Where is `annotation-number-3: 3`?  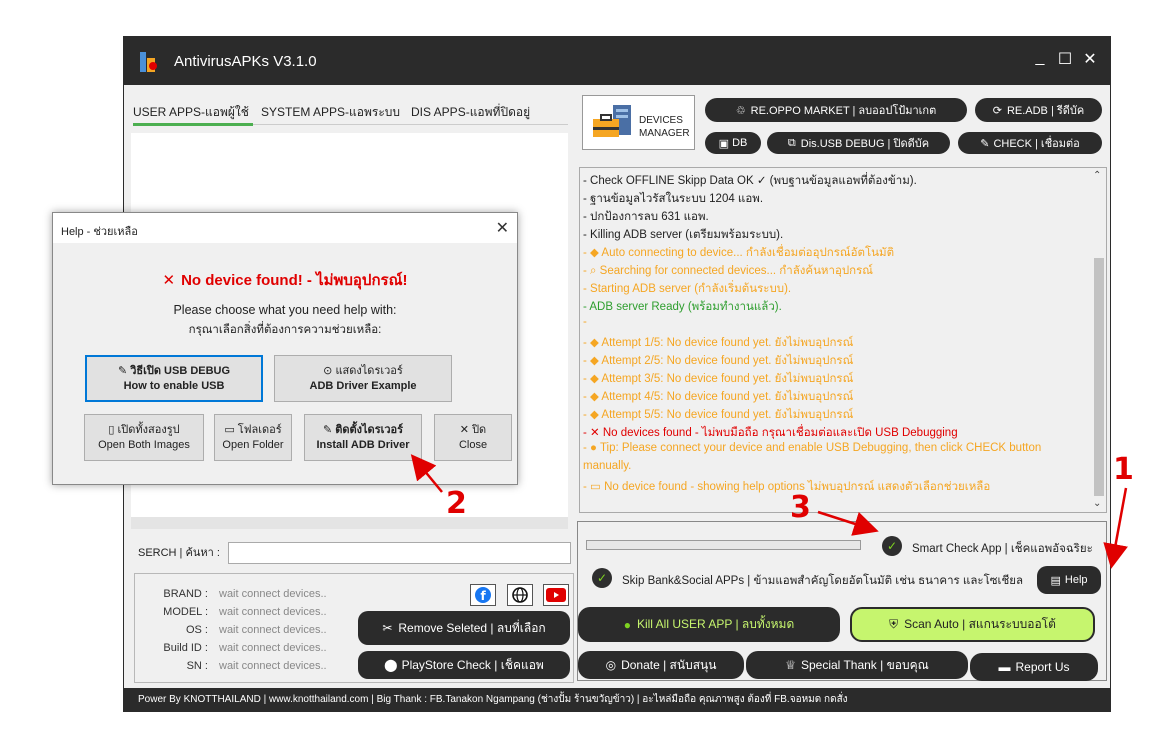
annotation-number-3: 3 is located at coordinates (800, 507).